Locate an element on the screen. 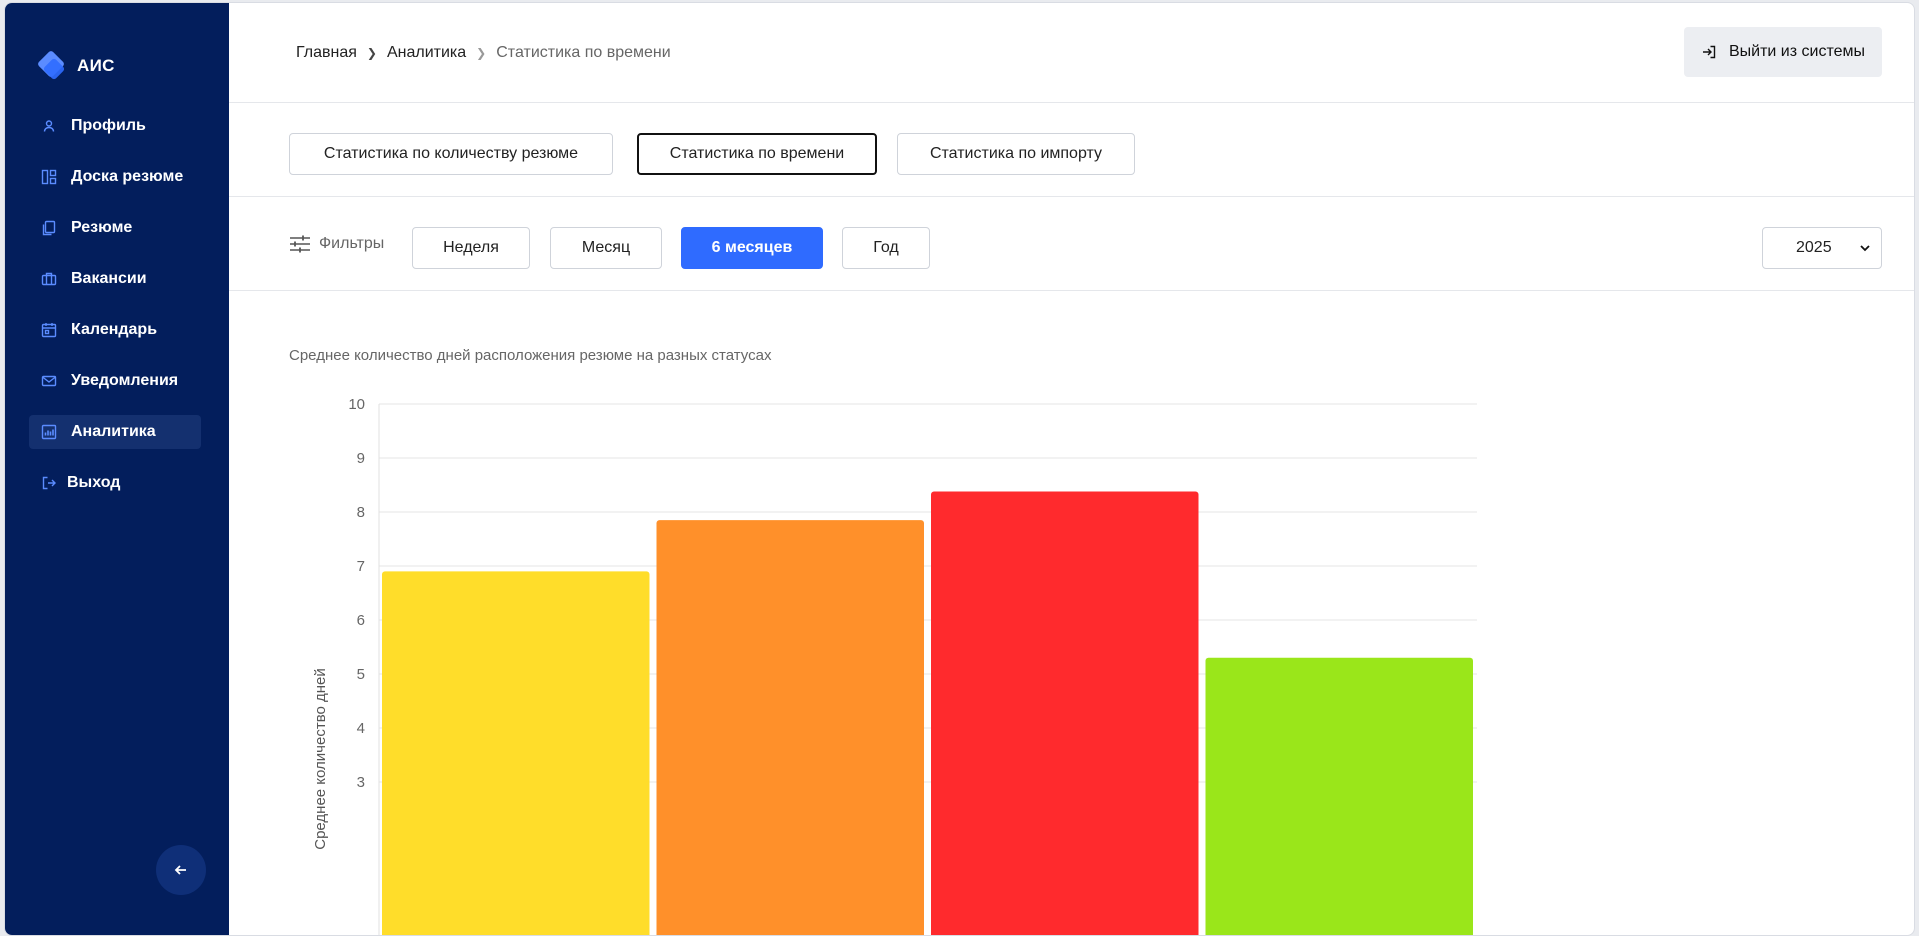 This screenshot has width=1919, height=936. sidebar-item-board: Доска резюме is located at coordinates (115, 177).